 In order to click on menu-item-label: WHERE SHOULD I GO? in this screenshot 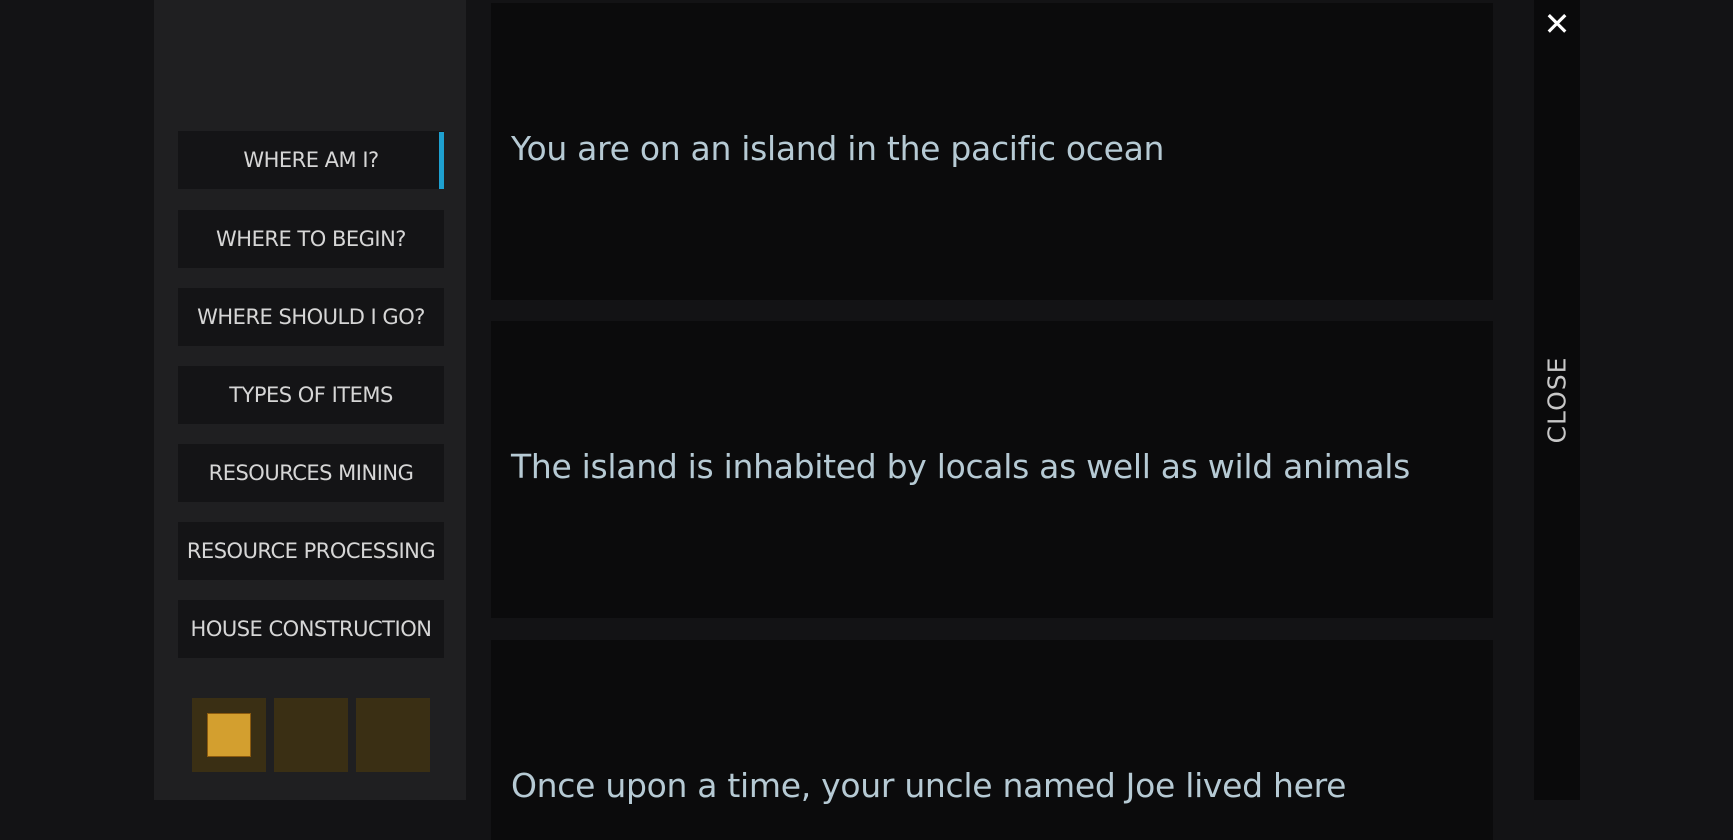, I will do `click(311, 317)`.